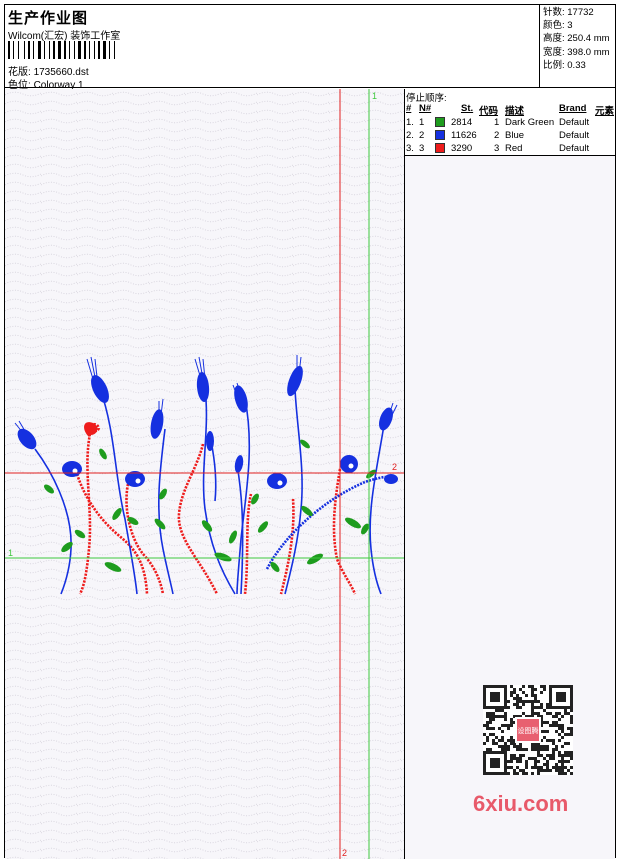  I want to click on green-horizontal-guide-label: 1, so click(10, 553).